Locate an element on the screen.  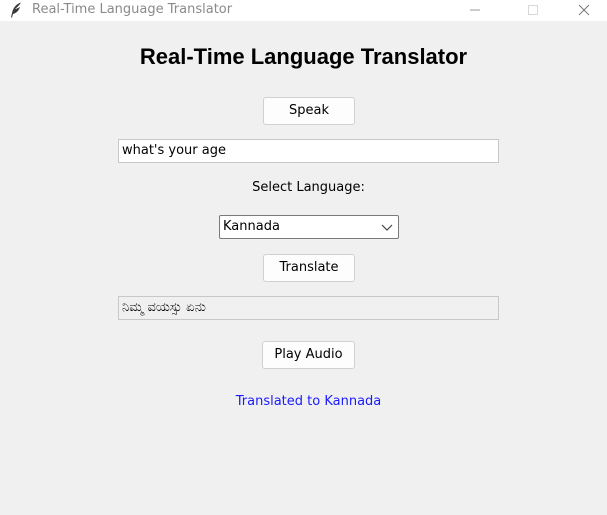
maximize-button is located at coordinates (533, 10).